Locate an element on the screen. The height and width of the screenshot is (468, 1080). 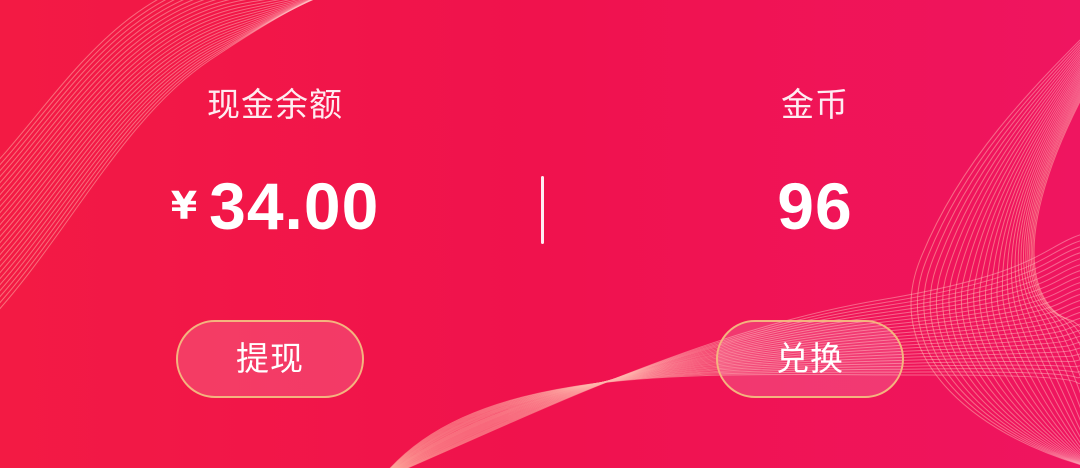
yen-icon: ¥ is located at coordinates (184, 206).